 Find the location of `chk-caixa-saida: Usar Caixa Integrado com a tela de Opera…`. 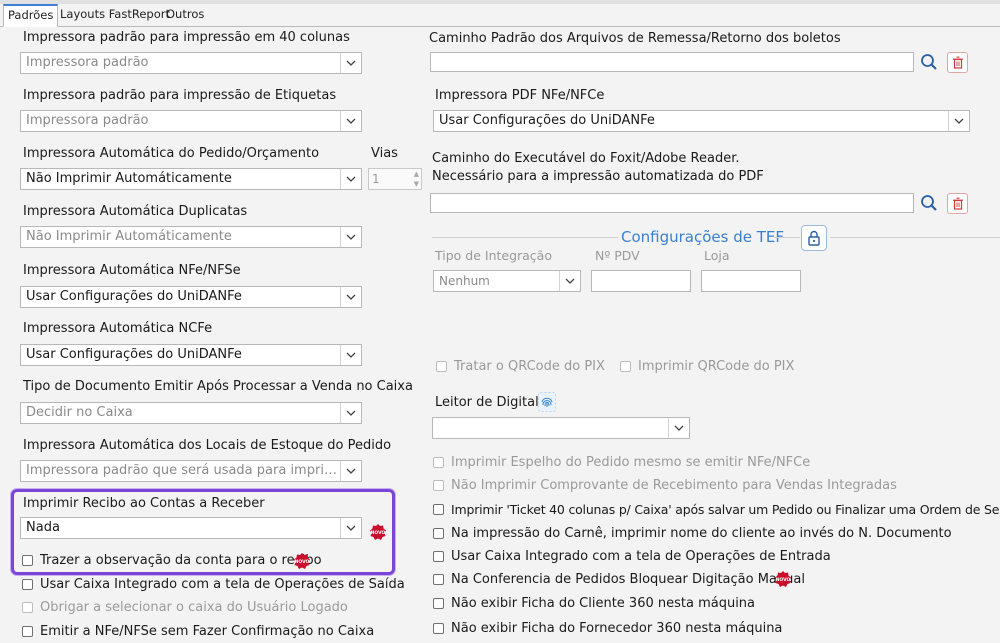

chk-caixa-saida: Usar Caixa Integrado com a tela de Opera… is located at coordinates (213, 584).